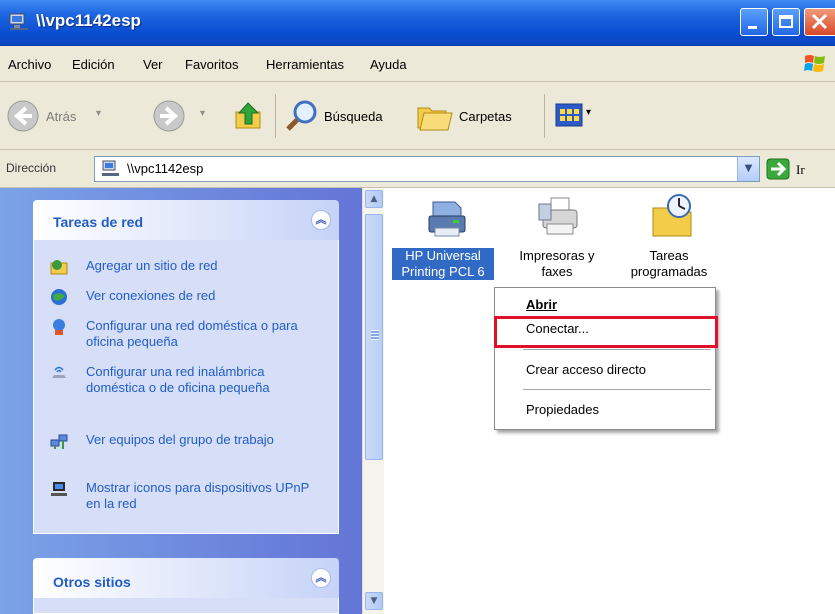 The width and height of the screenshot is (835, 614). I want to click on scroll-thumb, so click(374, 337).